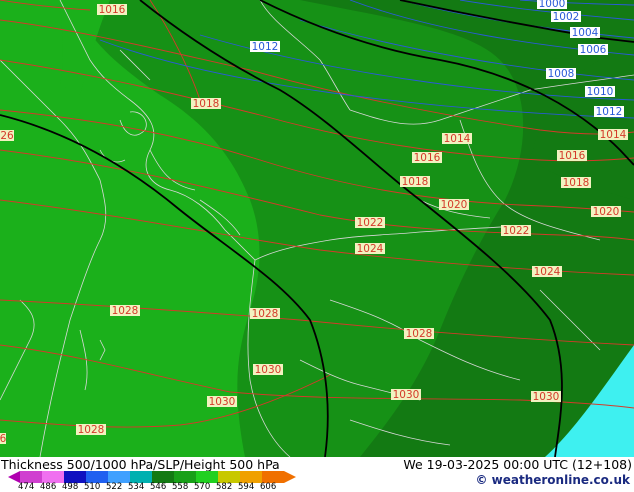 This screenshot has width=634, height=492. I want to click on svg-text: 1010, so click(600, 92).